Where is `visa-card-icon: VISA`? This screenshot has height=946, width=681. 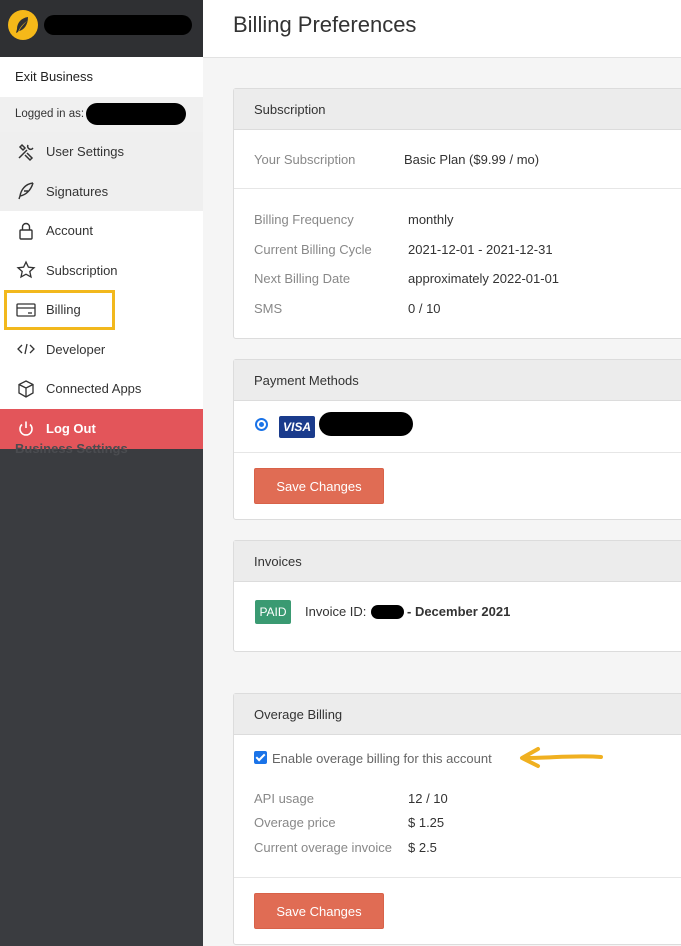
visa-card-icon: VISA is located at coordinates (297, 427).